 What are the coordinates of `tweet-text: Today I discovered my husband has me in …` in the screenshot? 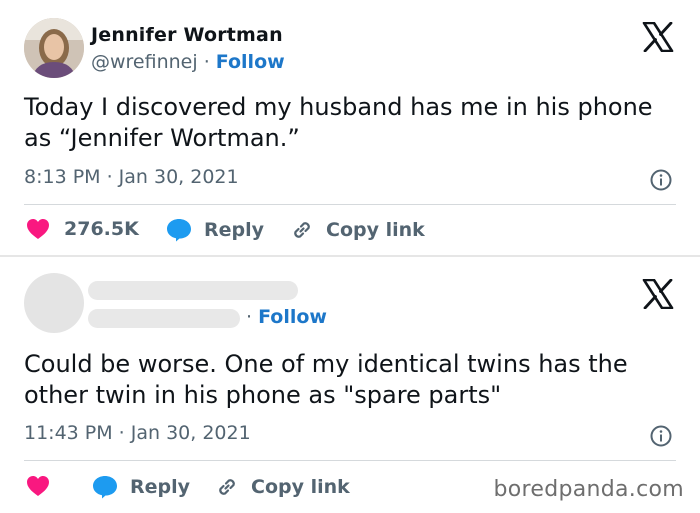 It's located at (338, 122).